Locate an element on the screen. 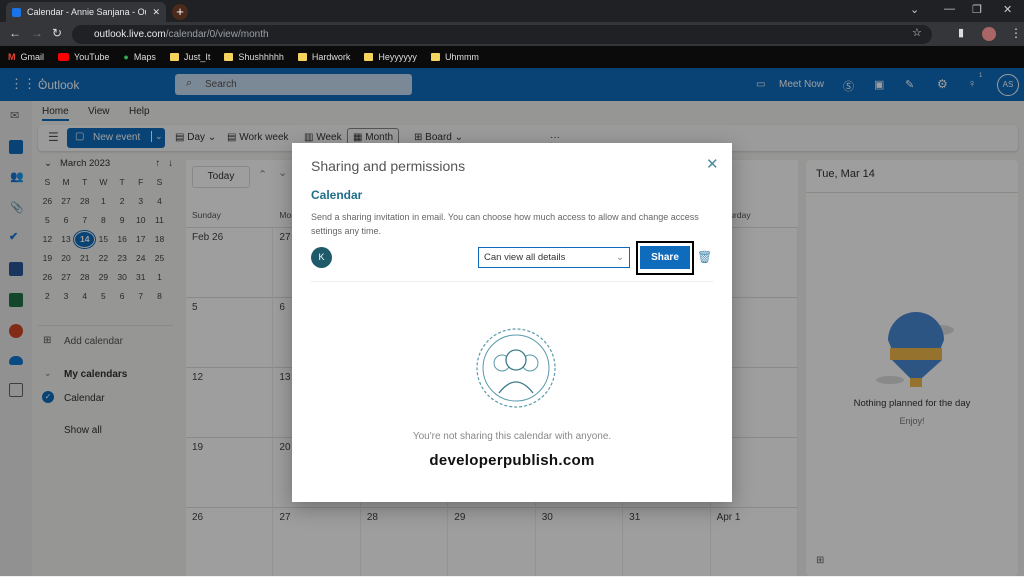 The image size is (1024, 577). sidepanel-icon: ▮ is located at coordinates (961, 32).